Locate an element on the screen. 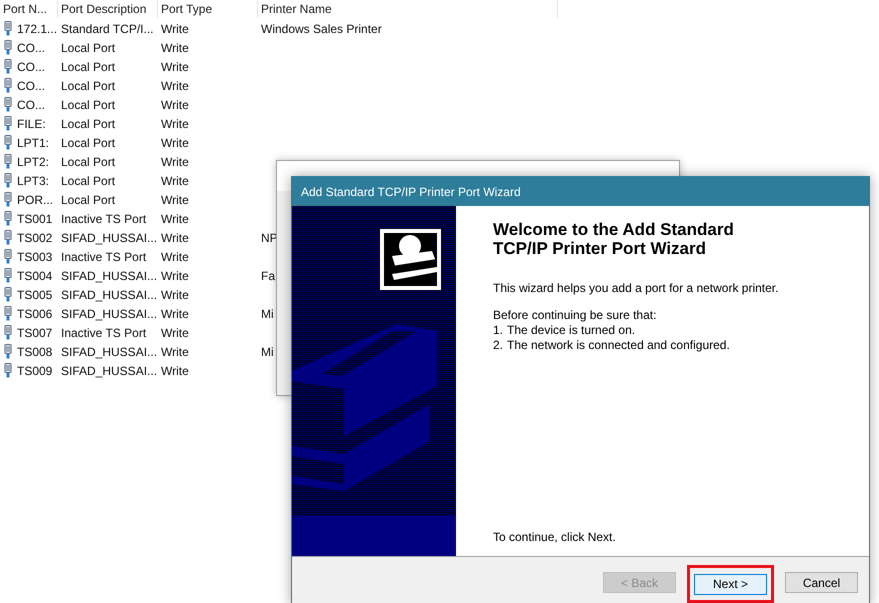 This screenshot has height=603, width=879. port-name: TS006 is located at coordinates (34, 314).